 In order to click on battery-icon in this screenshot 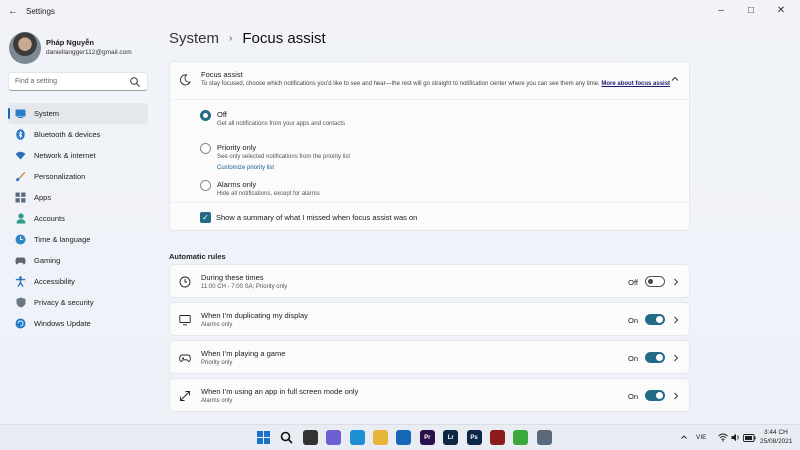, I will do `click(749, 438)`.